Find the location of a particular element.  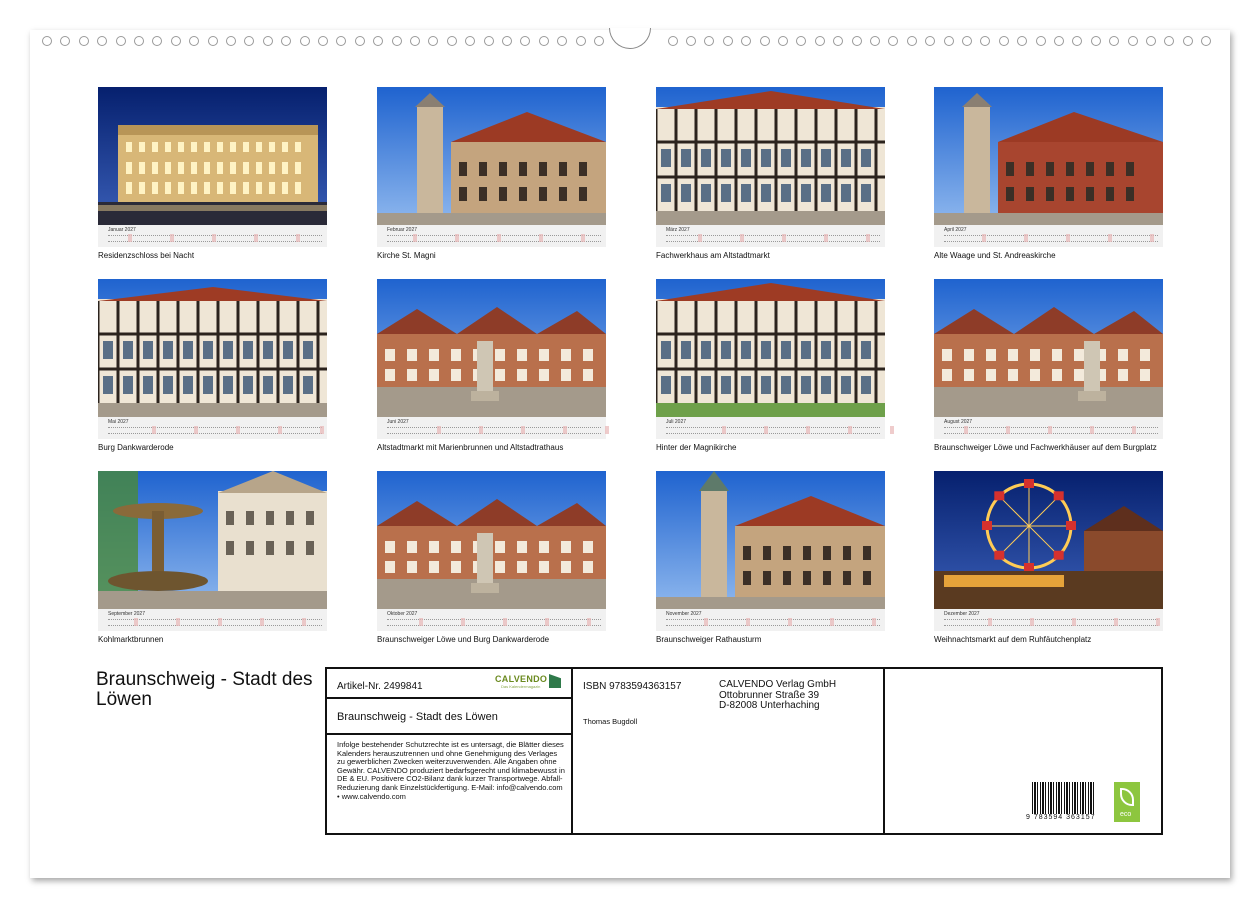

month-caption: Hinter der Magnikirche is located at coordinates (696, 447).